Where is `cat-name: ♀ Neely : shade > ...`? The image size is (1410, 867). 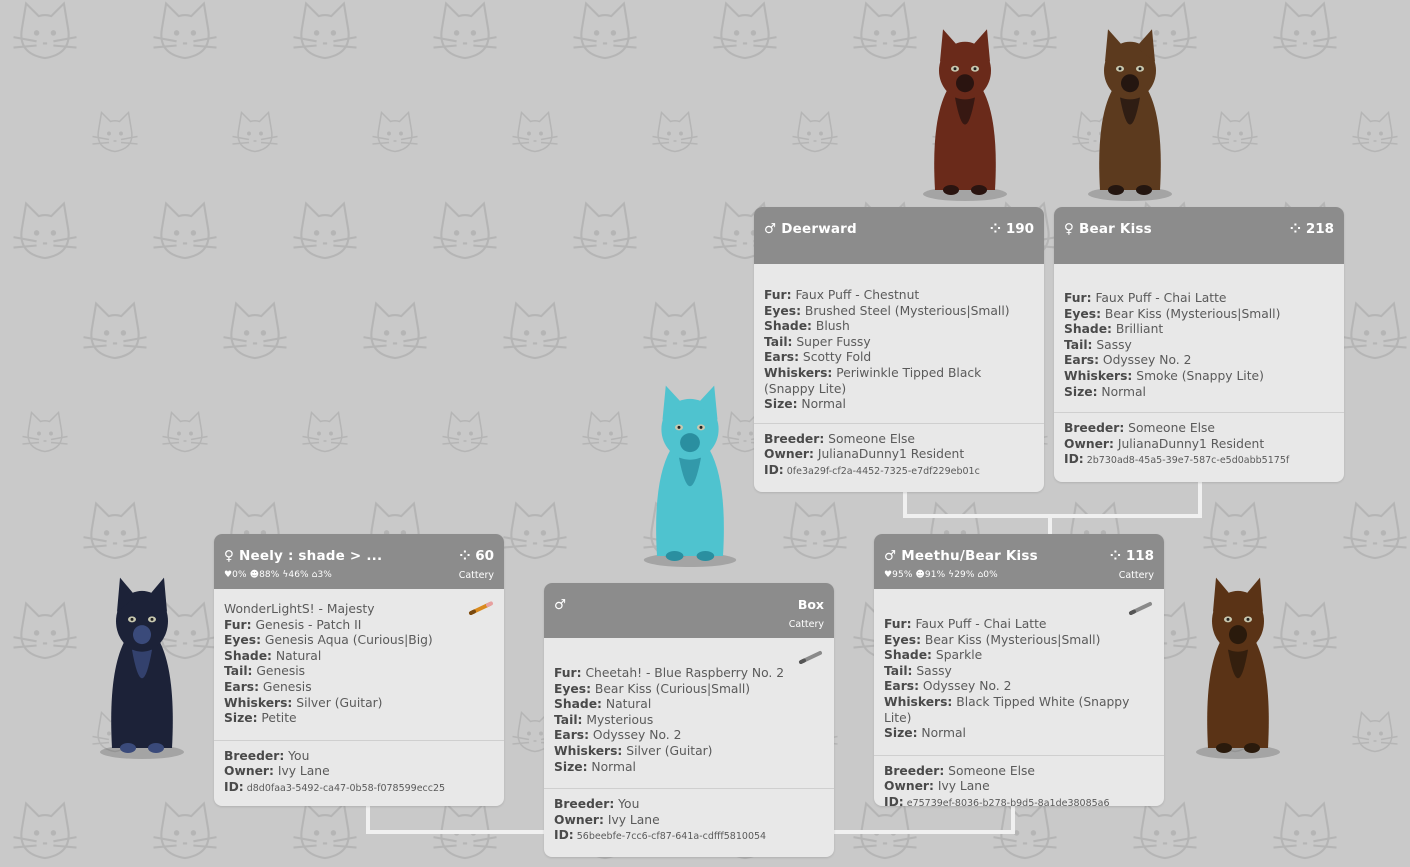 cat-name: ♀ Neely : shade > ... is located at coordinates (303, 556).